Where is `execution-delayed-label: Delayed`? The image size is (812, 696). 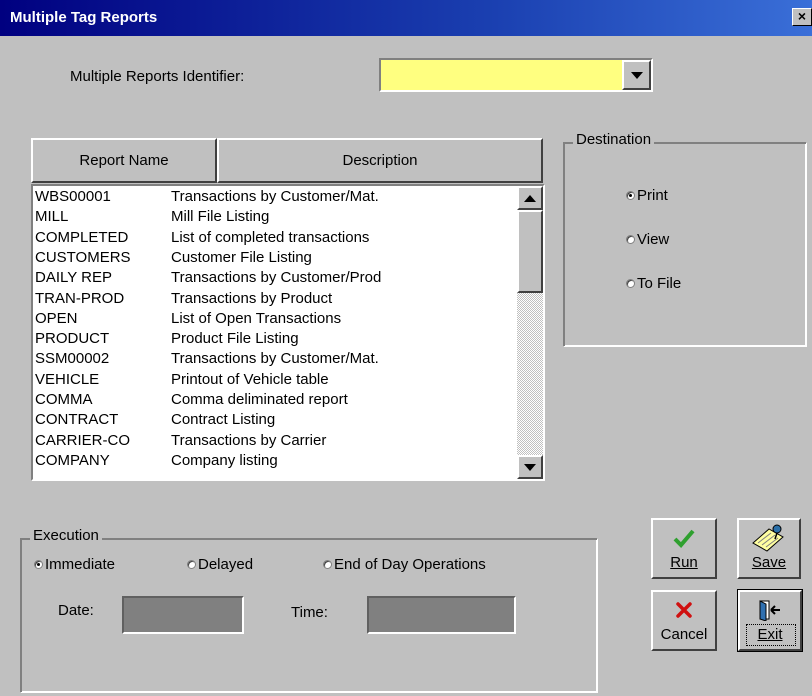 execution-delayed-label: Delayed is located at coordinates (226, 564).